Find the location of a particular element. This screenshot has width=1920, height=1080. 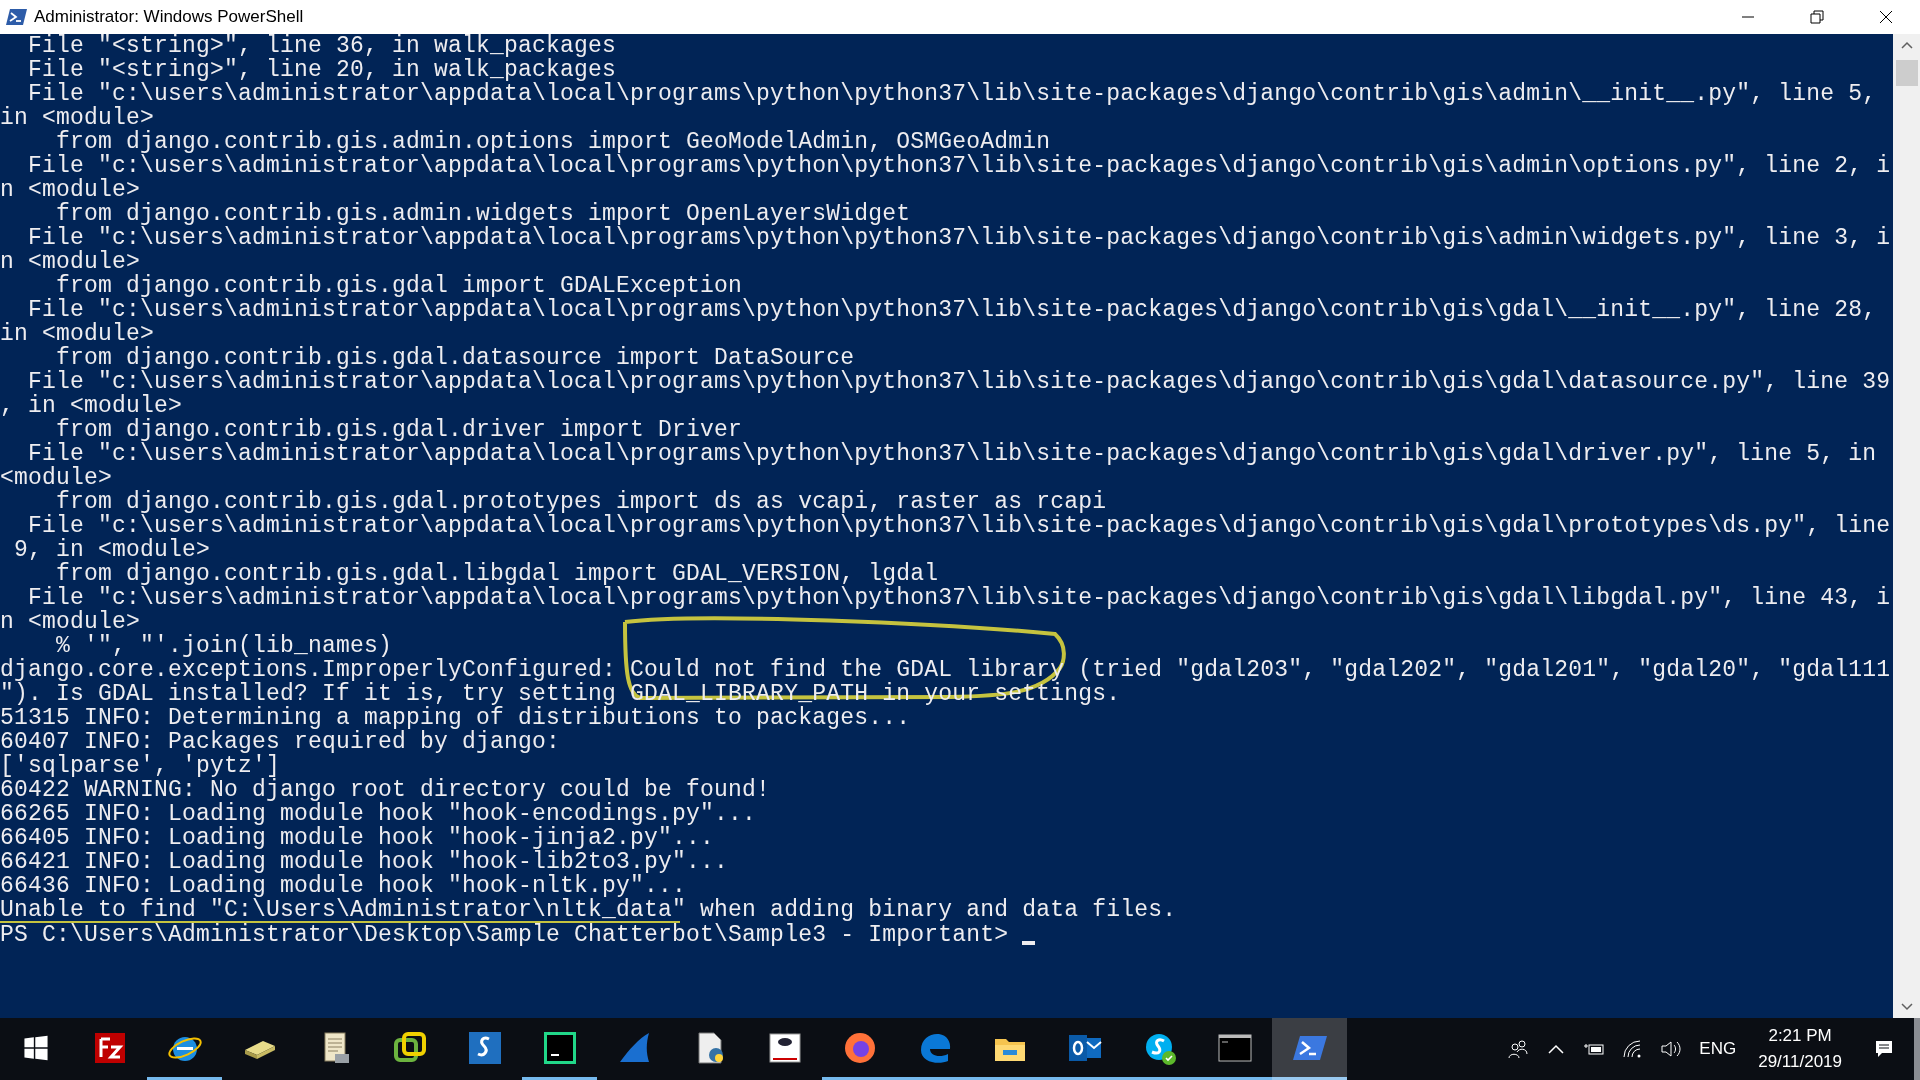

s-curve-icon is located at coordinates (484, 1047).